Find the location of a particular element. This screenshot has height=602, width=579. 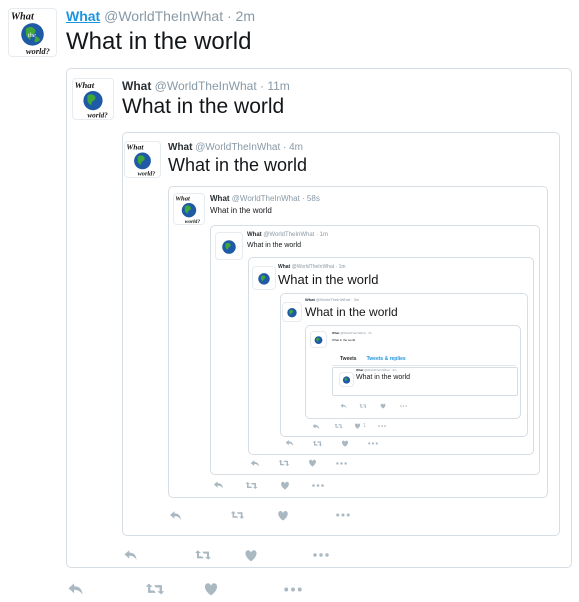

timestamp: · 58s is located at coordinates (311, 198).